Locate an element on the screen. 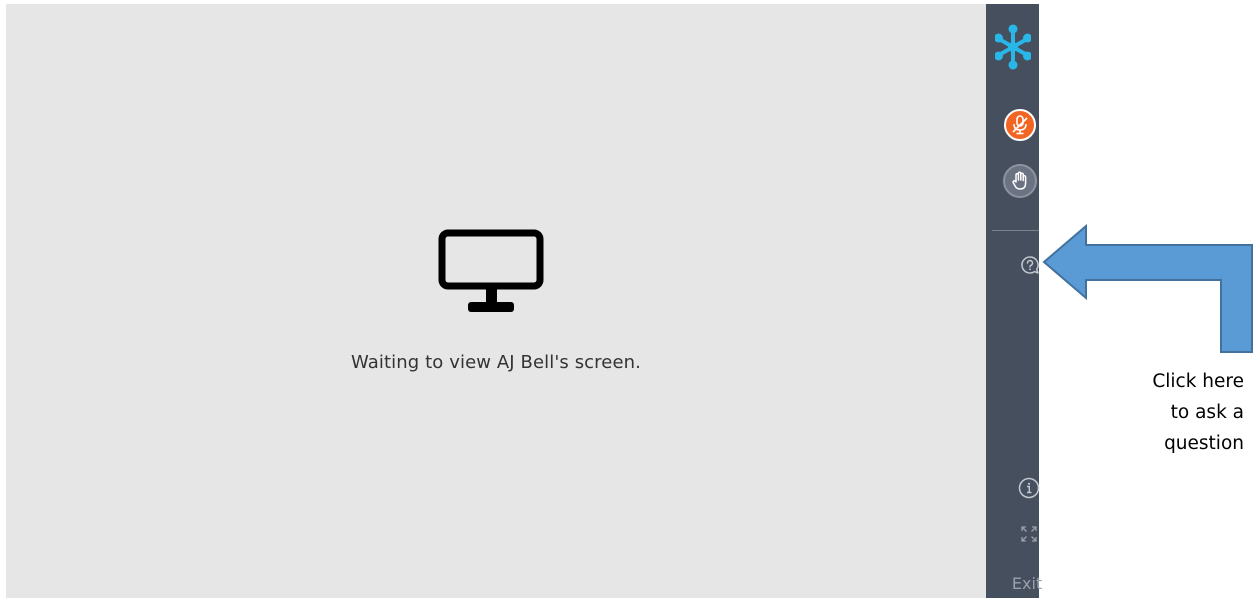  callout-text: Click here to ask a question is located at coordinates (1176, 412).